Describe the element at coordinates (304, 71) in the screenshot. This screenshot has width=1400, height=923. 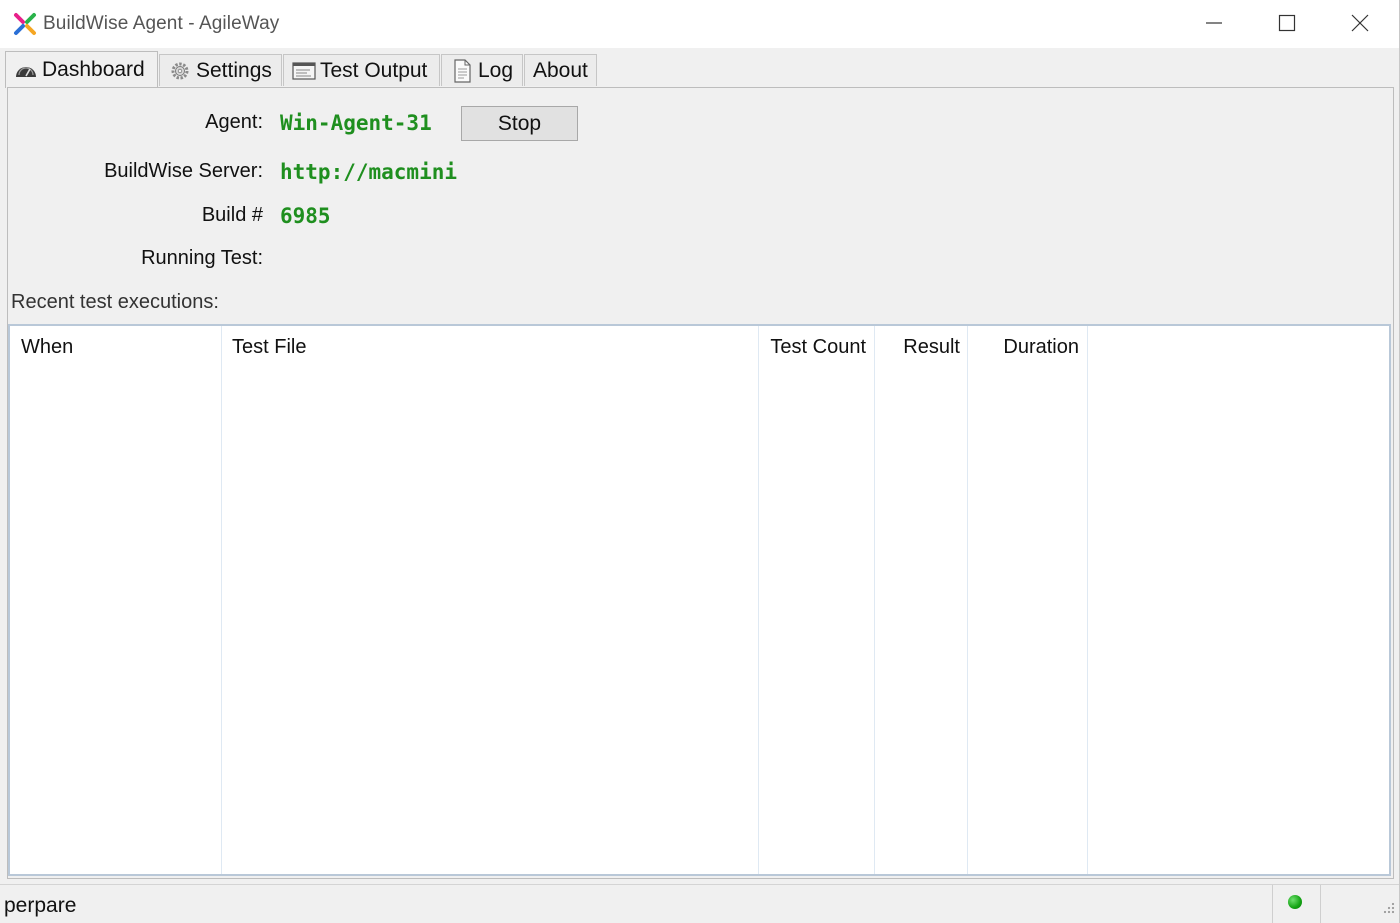
I see `terminal-window-icon` at that location.